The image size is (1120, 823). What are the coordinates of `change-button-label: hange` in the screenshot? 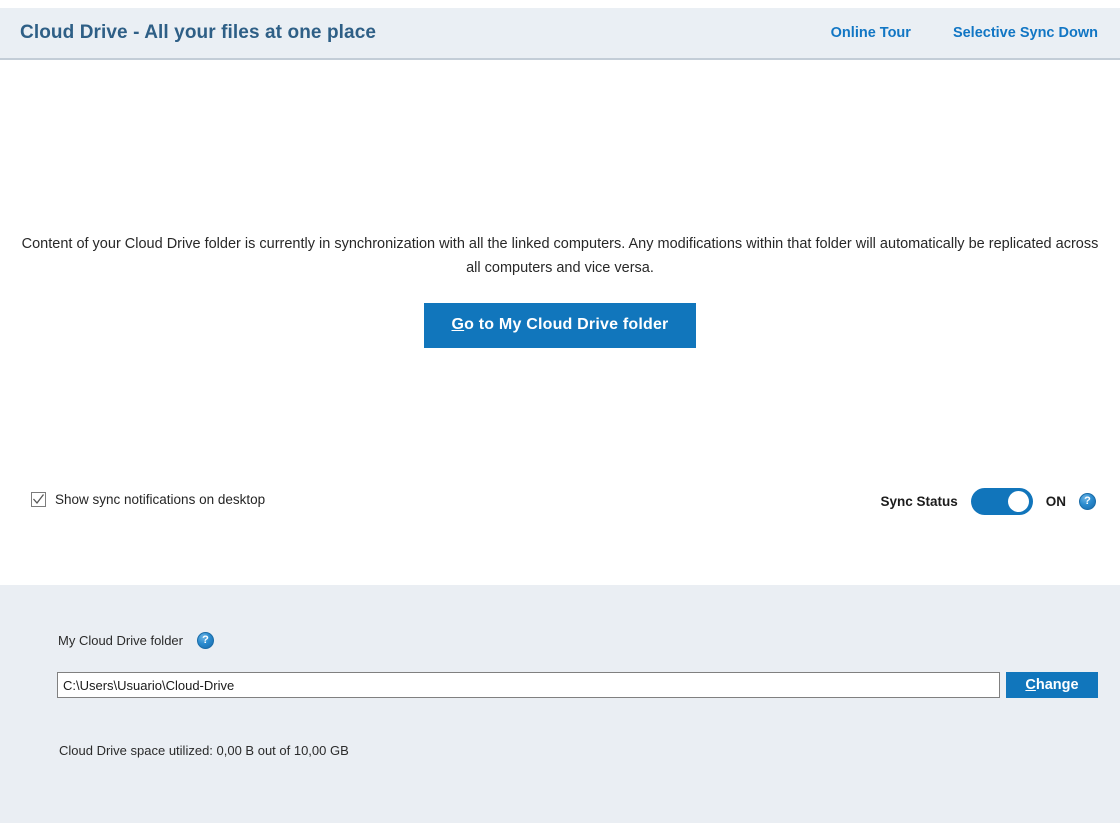 It's located at (1057, 685).